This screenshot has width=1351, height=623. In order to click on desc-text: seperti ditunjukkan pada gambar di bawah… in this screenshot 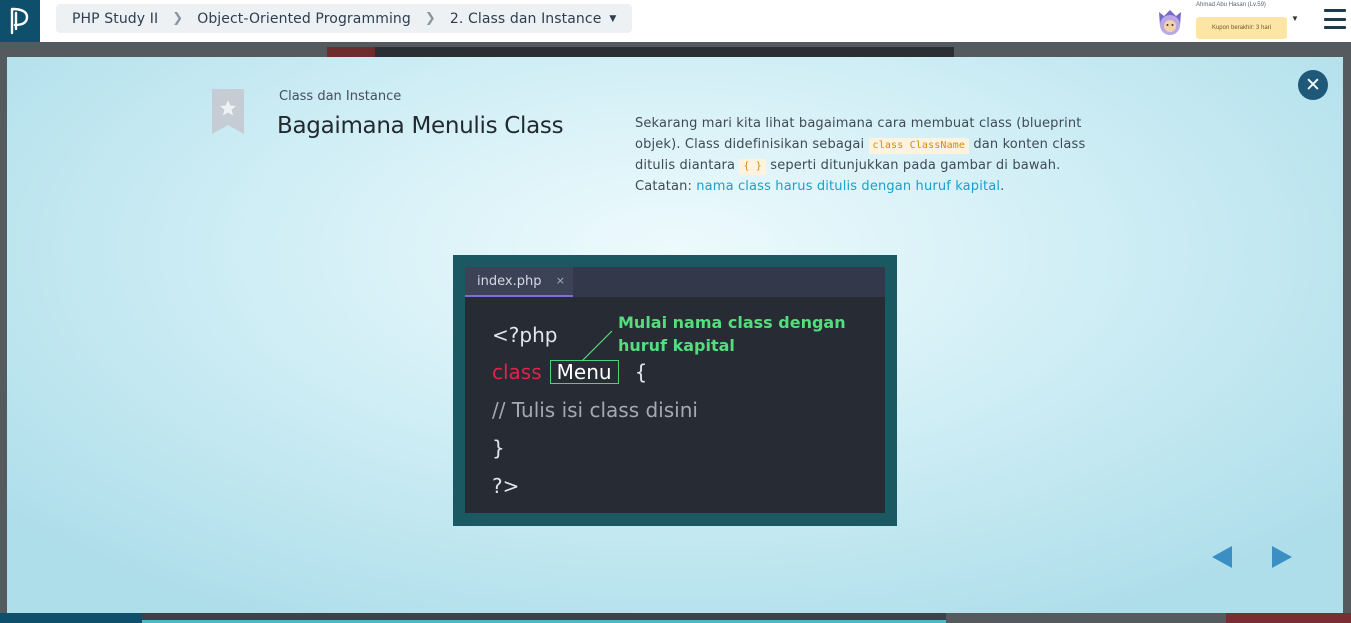, I will do `click(913, 165)`.